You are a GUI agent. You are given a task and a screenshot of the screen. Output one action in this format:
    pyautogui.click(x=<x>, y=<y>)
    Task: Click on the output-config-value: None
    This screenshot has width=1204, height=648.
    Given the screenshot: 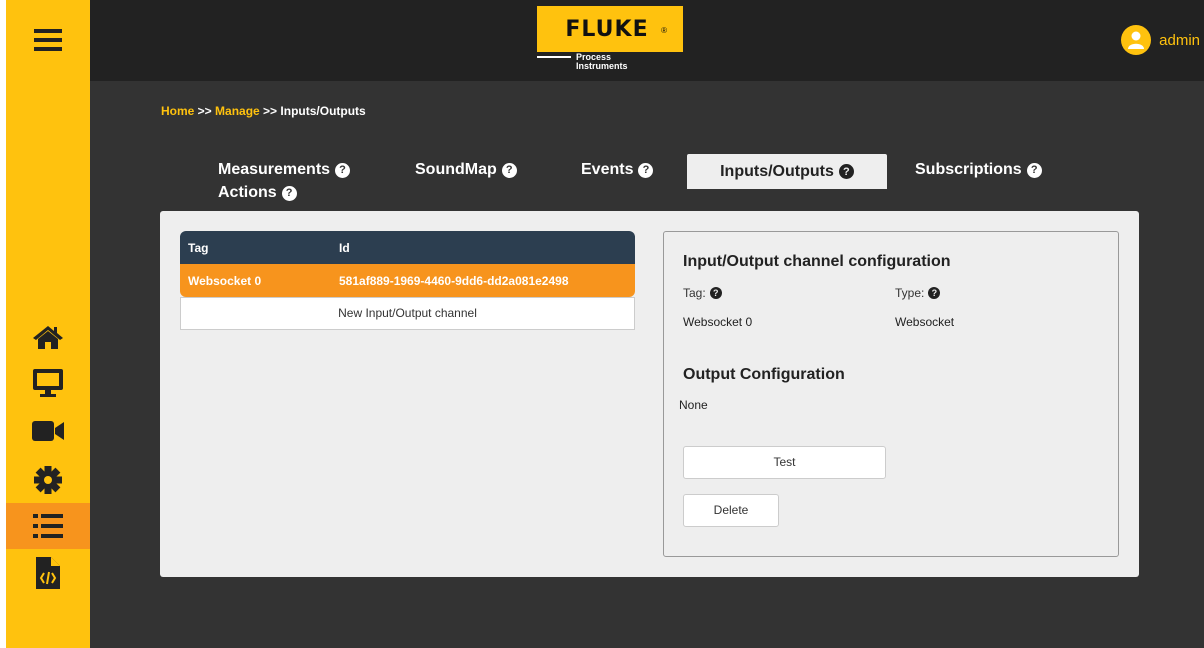 What is the action you would take?
    pyautogui.click(x=693, y=405)
    